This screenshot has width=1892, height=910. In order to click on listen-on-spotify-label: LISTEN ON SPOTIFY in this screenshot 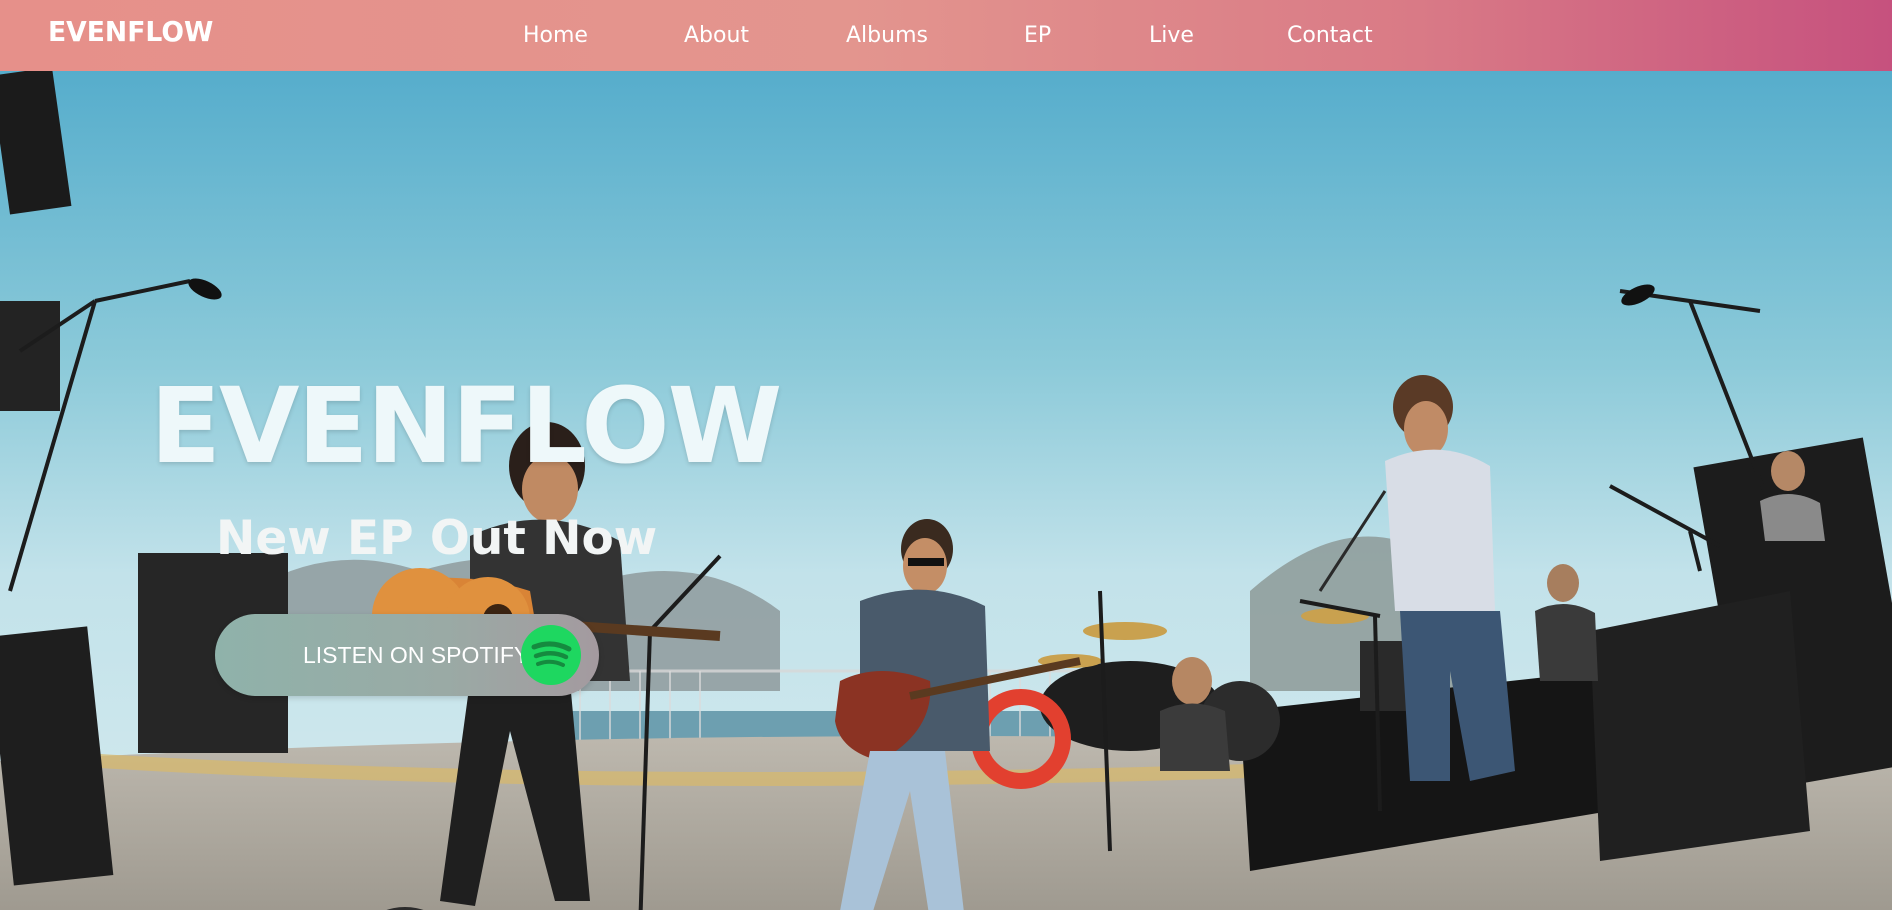, I will do `click(416, 655)`.